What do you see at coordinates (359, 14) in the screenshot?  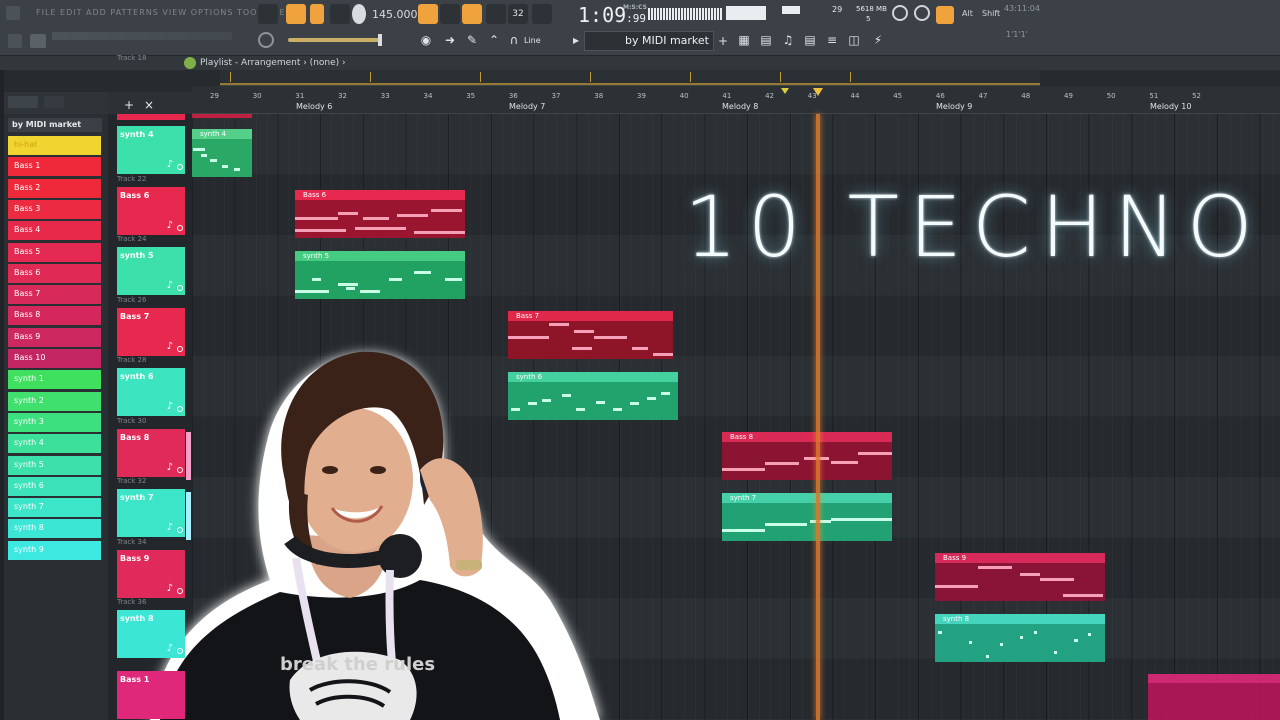 I see `record-button` at bounding box center [359, 14].